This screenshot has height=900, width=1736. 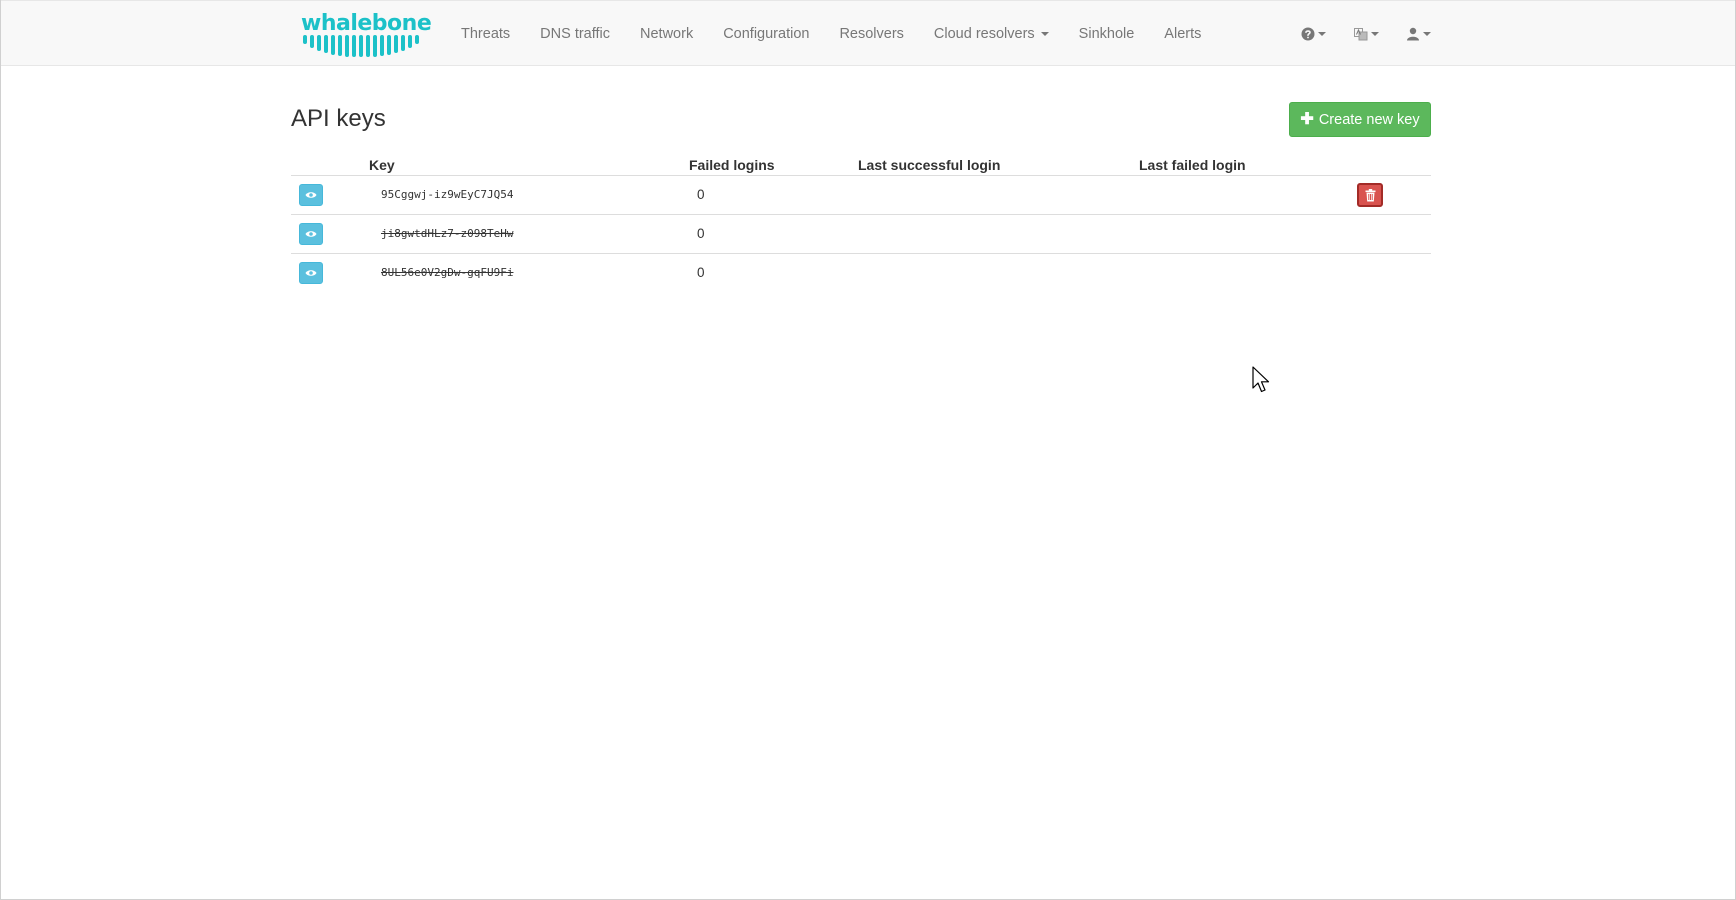 What do you see at coordinates (575, 34) in the screenshot?
I see `nav-dns-traffic: DNS traffic` at bounding box center [575, 34].